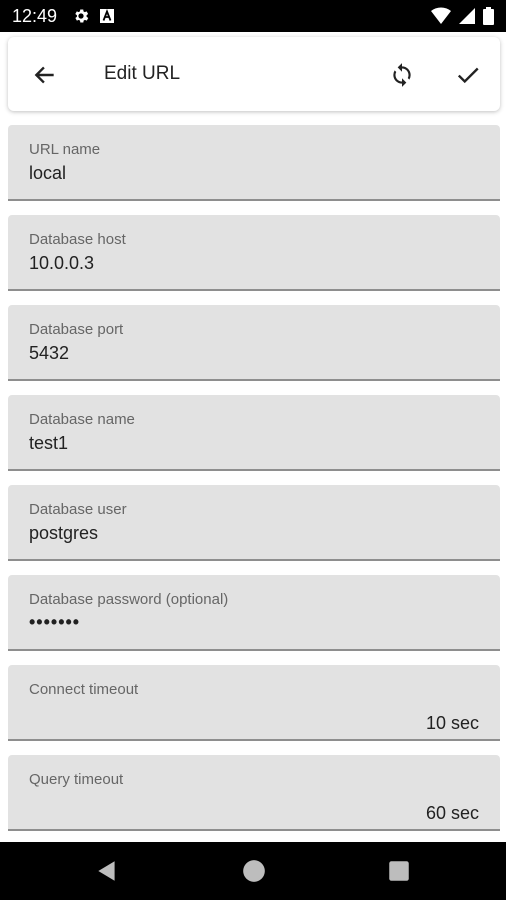 The width and height of the screenshot is (506, 900). Describe the element at coordinates (78, 509) in the screenshot. I see `field-label: Database user` at that location.